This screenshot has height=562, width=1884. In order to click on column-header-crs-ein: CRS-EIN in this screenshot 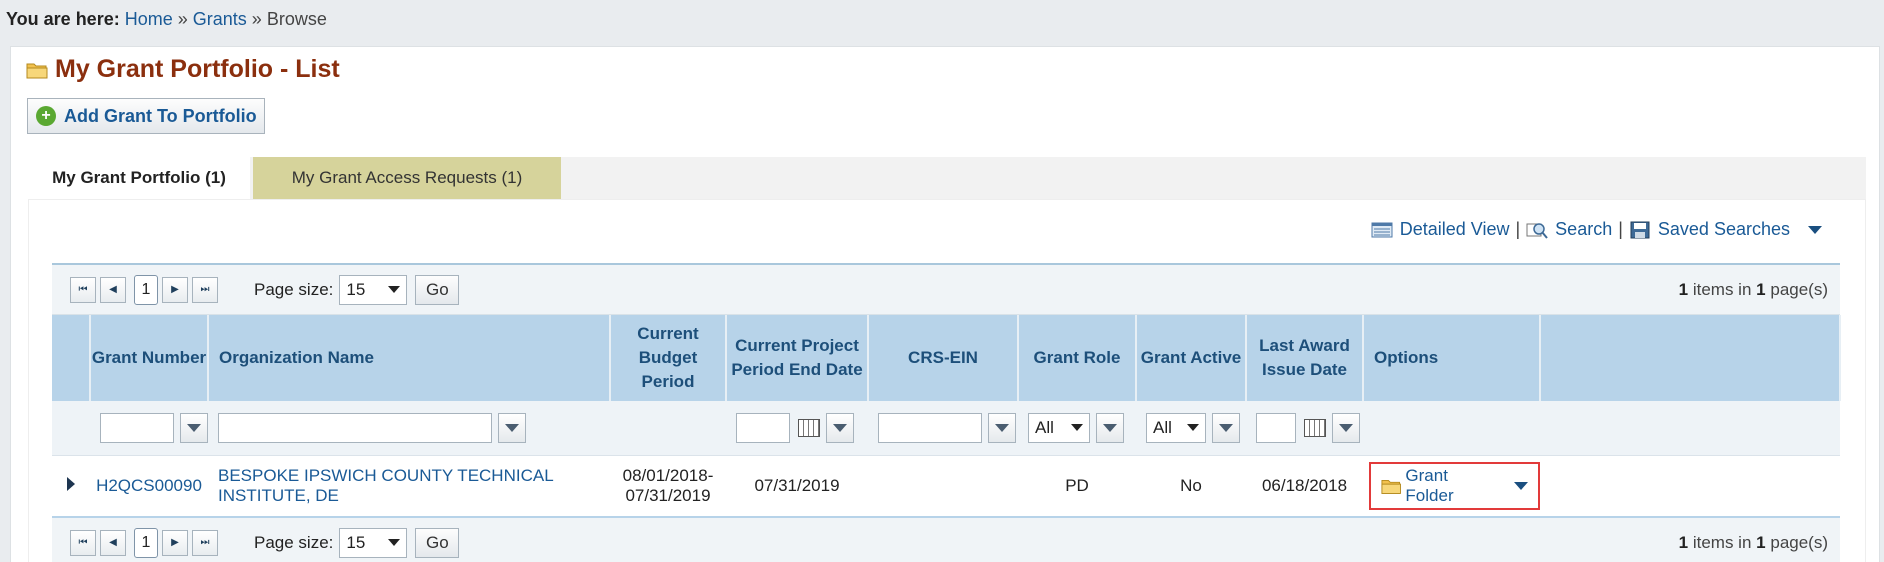, I will do `click(943, 358)`.